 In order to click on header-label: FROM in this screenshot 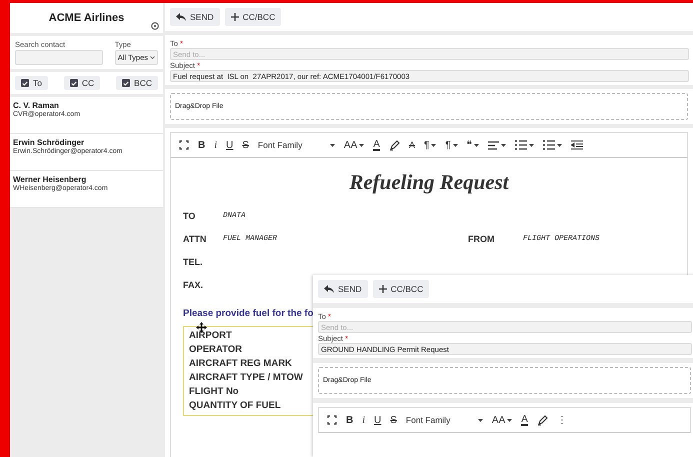, I will do `click(481, 239)`.